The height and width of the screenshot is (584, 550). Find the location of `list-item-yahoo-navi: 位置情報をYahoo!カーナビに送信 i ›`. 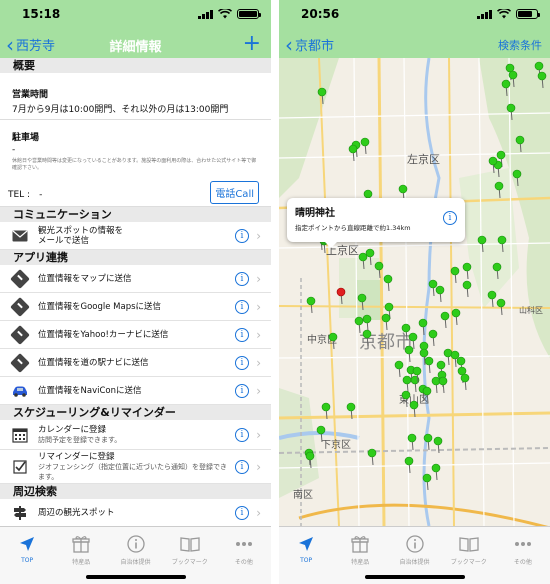

list-item-yahoo-navi: 位置情報をYahoo!カーナビに送信 i › is located at coordinates (135, 335).